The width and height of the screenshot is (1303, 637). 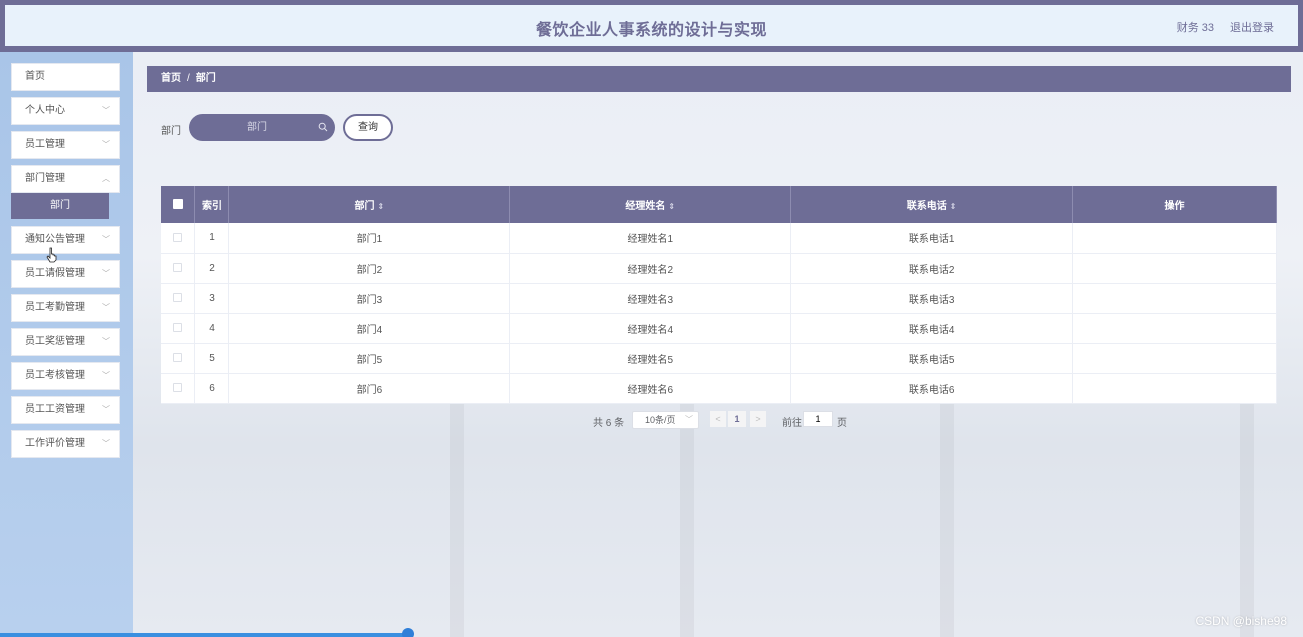 I want to click on cell-manager: 经理姓名1, so click(x=650, y=238).